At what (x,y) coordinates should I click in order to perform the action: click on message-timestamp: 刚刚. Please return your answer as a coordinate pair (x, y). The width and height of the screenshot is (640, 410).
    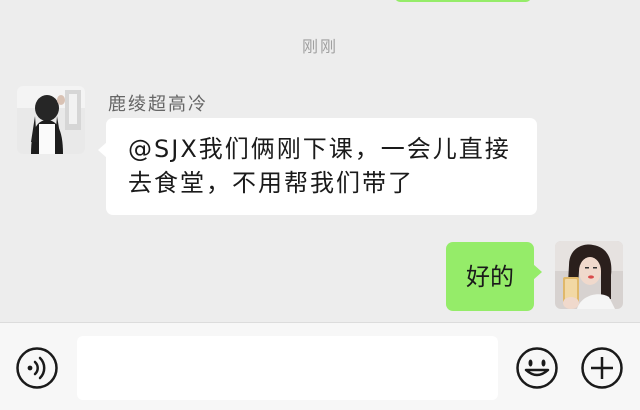
    Looking at the image, I should click on (319, 46).